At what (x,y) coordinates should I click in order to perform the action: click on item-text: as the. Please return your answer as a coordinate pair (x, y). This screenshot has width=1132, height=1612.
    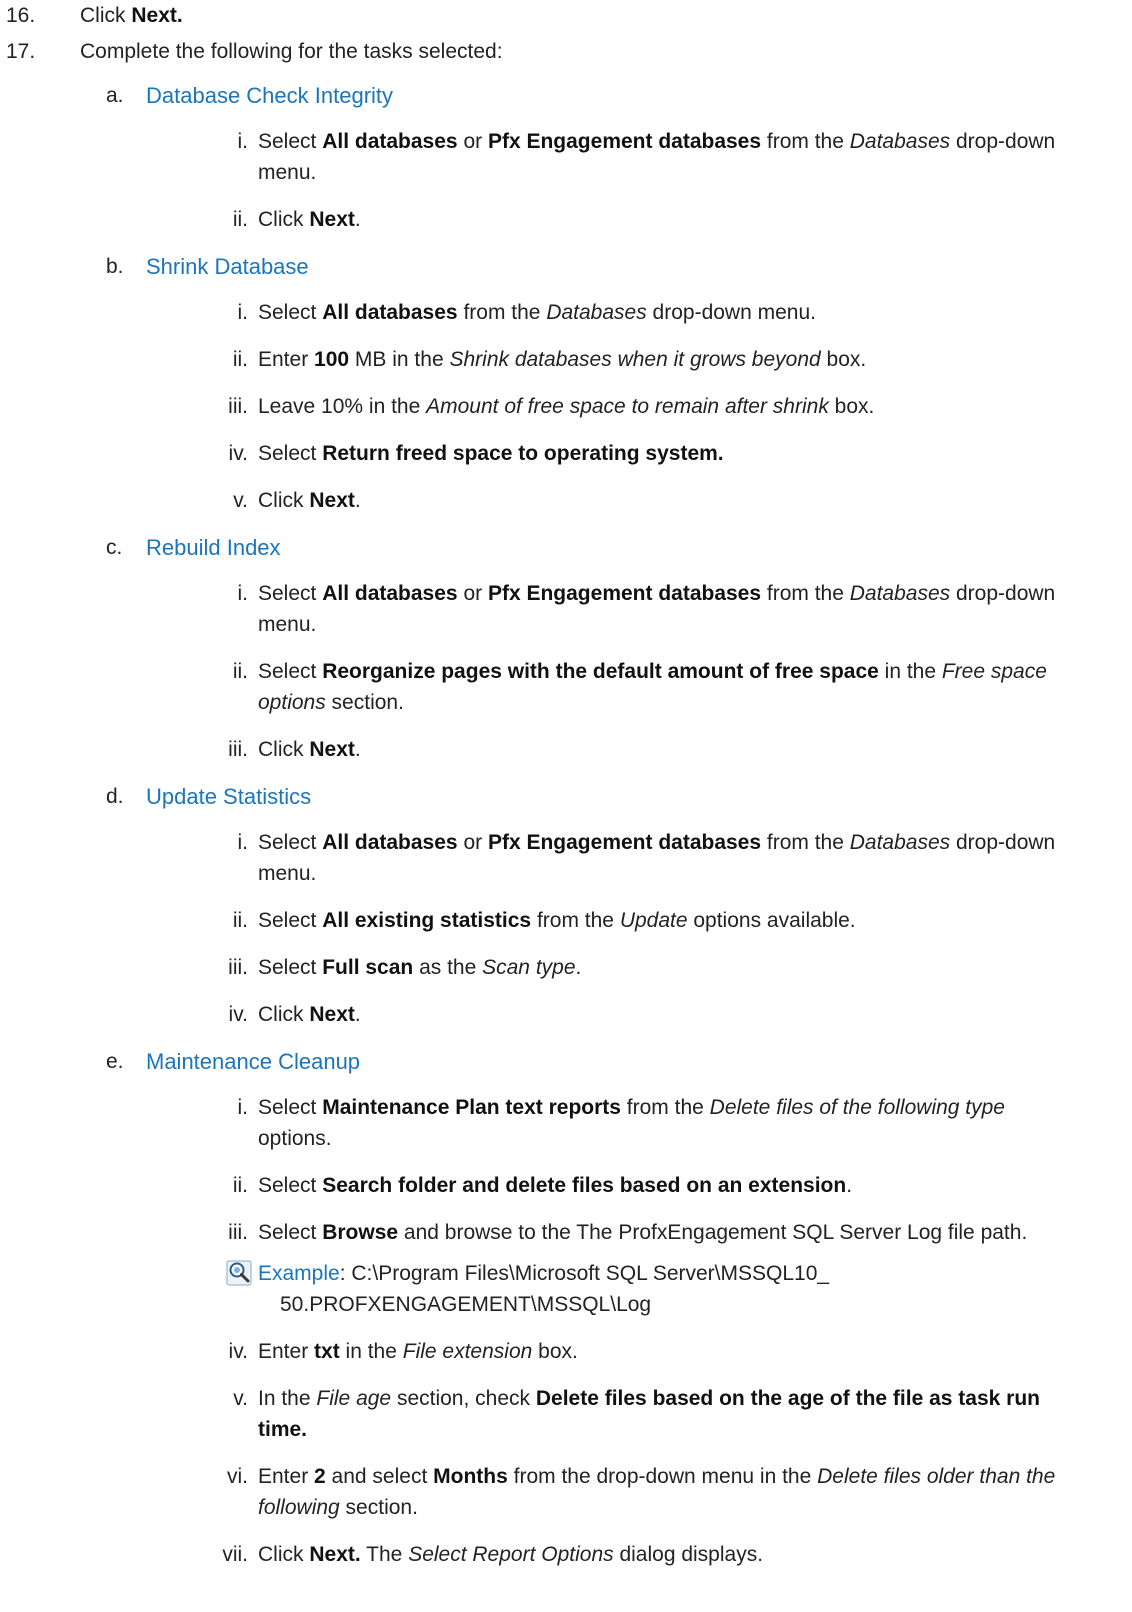
    Looking at the image, I should click on (448, 967).